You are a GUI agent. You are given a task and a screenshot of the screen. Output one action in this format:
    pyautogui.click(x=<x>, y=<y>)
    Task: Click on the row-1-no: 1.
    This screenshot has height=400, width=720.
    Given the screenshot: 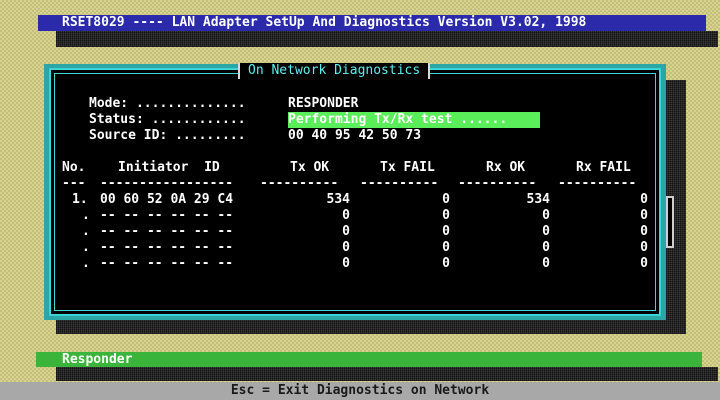 What is the action you would take?
    pyautogui.click(x=80, y=199)
    